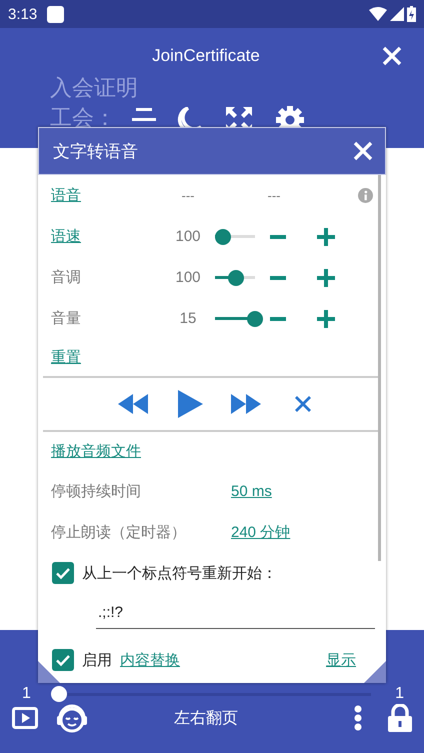  I want to click on rewind-icon, so click(133, 404).